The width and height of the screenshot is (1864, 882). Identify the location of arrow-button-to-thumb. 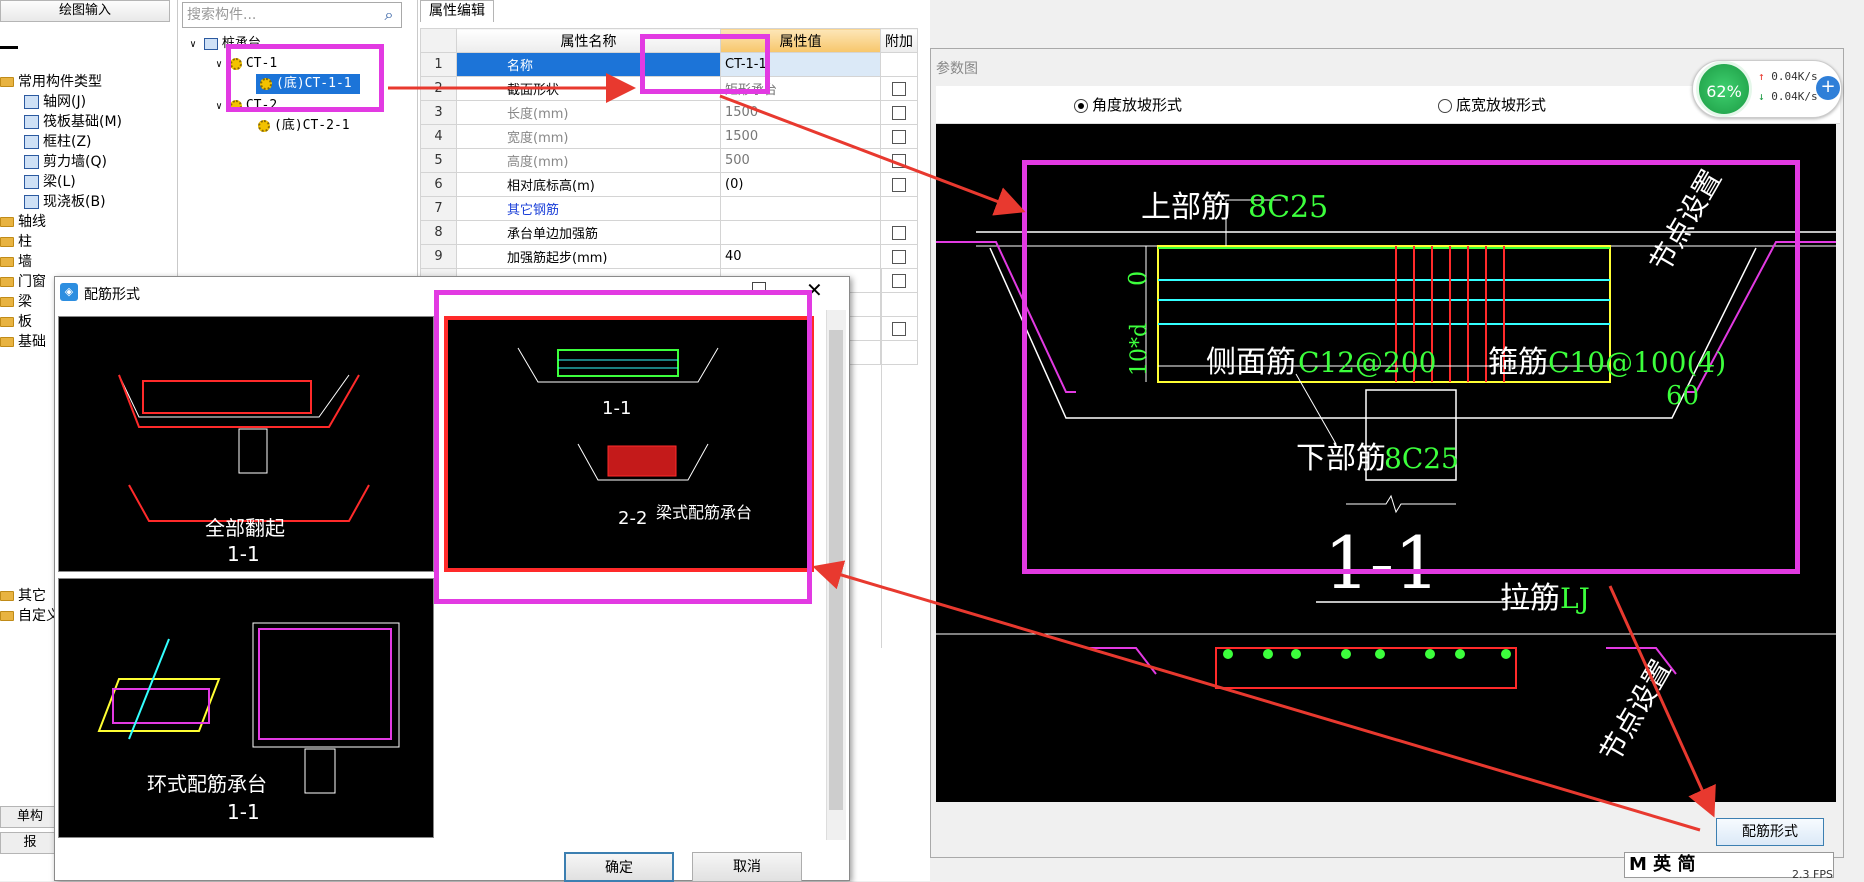
(1256, 696).